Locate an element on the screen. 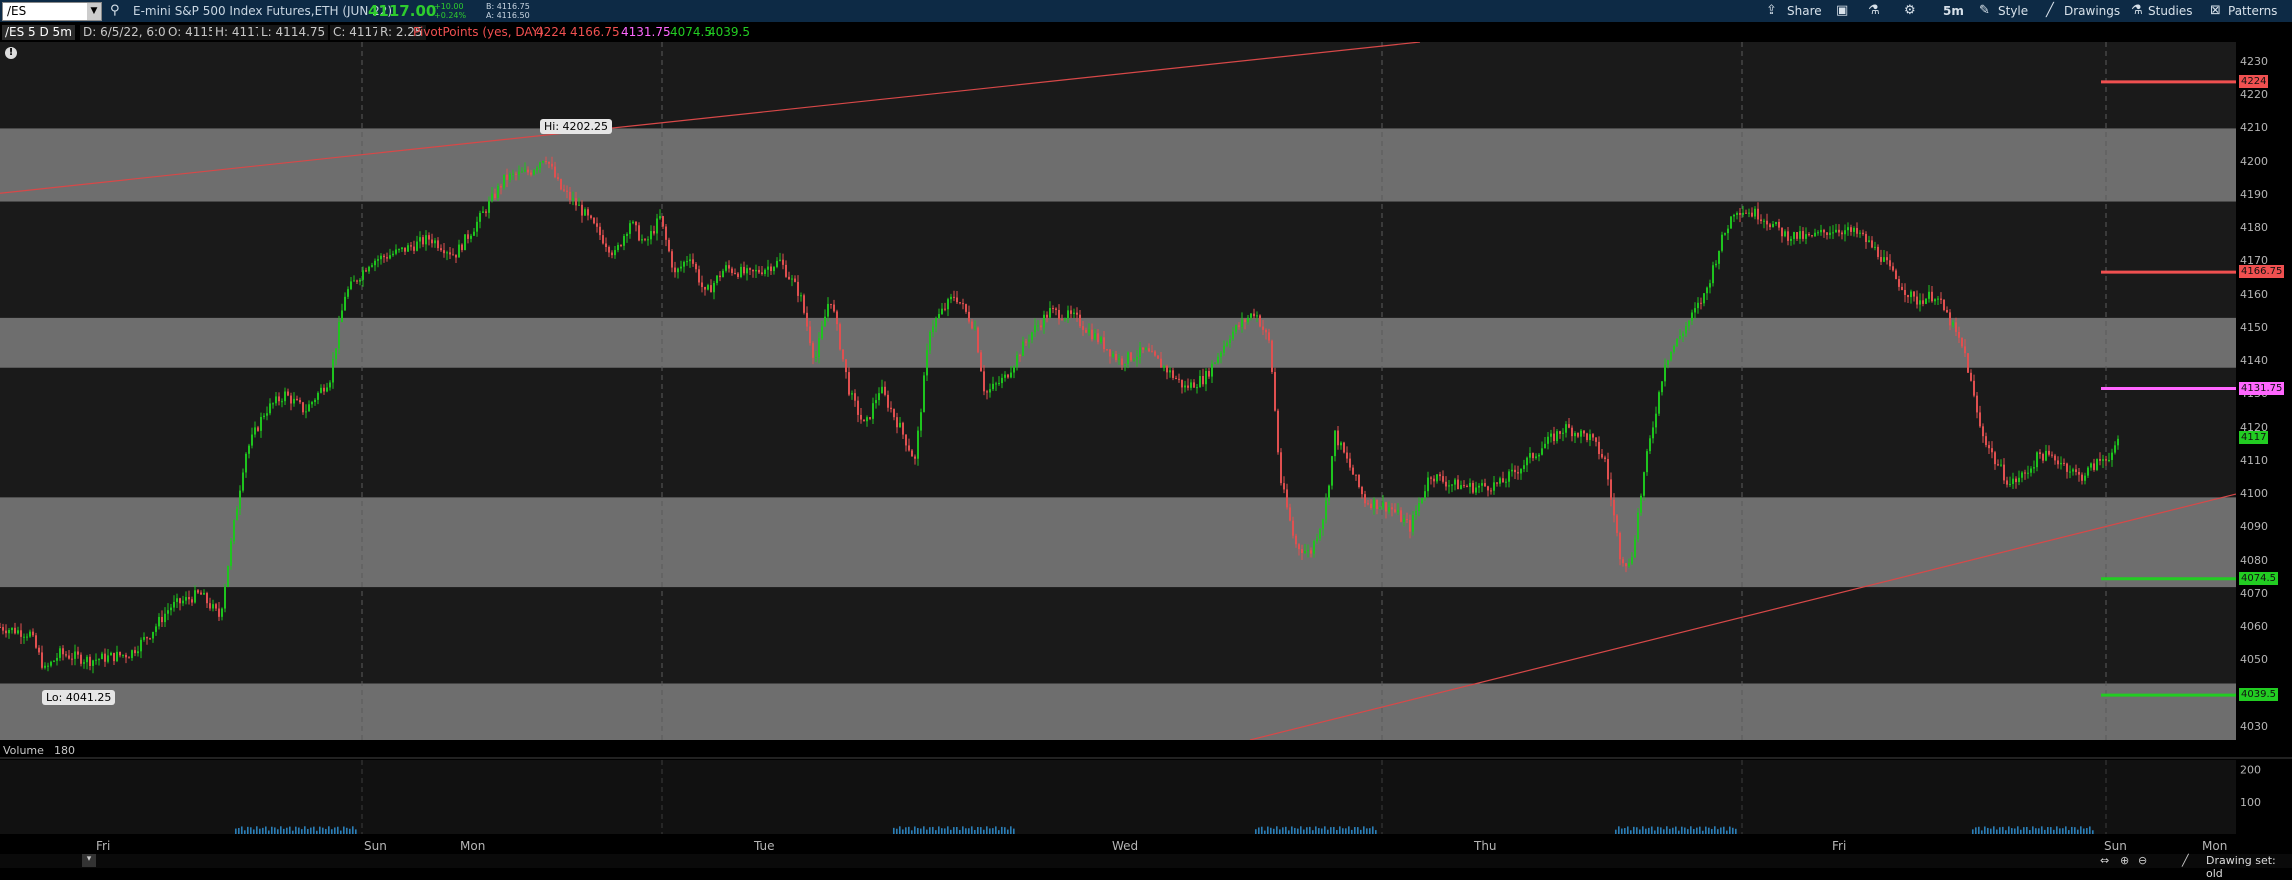  style-icon: ✎ is located at coordinates (1984, 10).